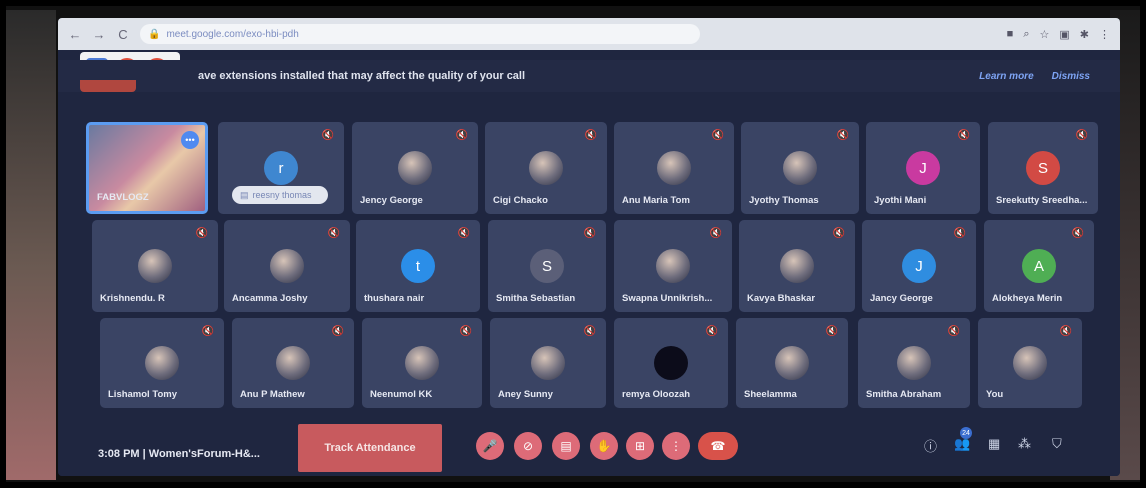 This screenshot has height=488, width=1146. I want to click on participant-tile: 🔇 Aney Sunny, so click(548, 363).